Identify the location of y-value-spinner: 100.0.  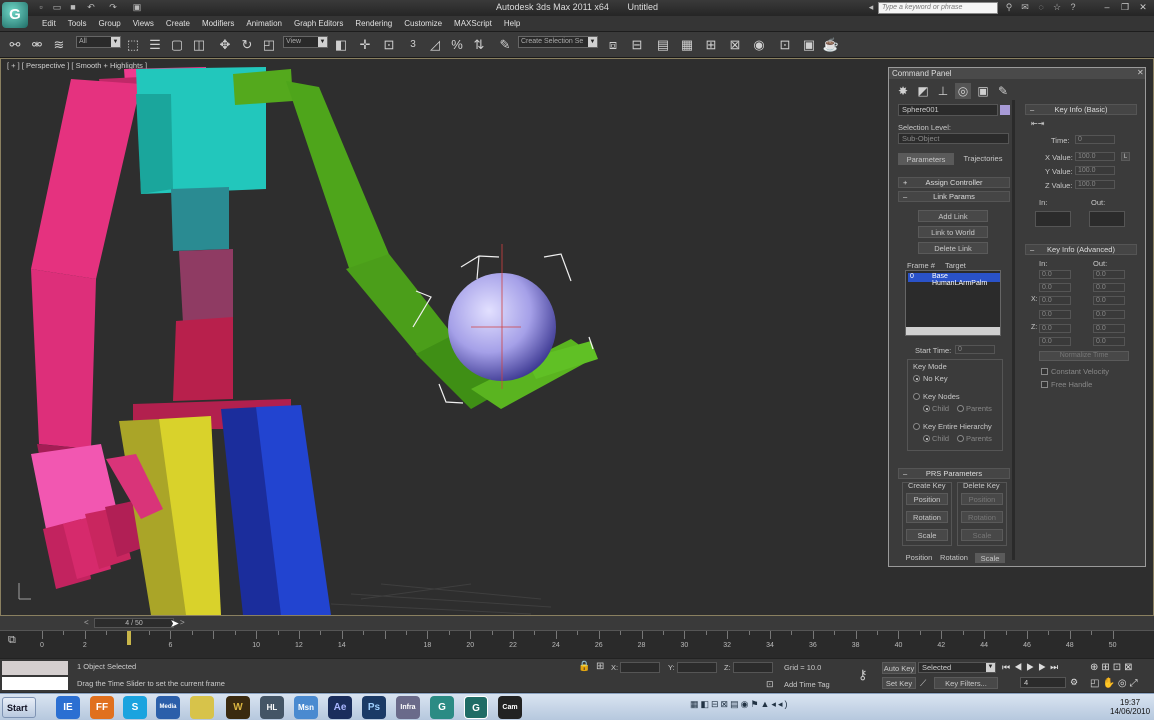
(1095, 170).